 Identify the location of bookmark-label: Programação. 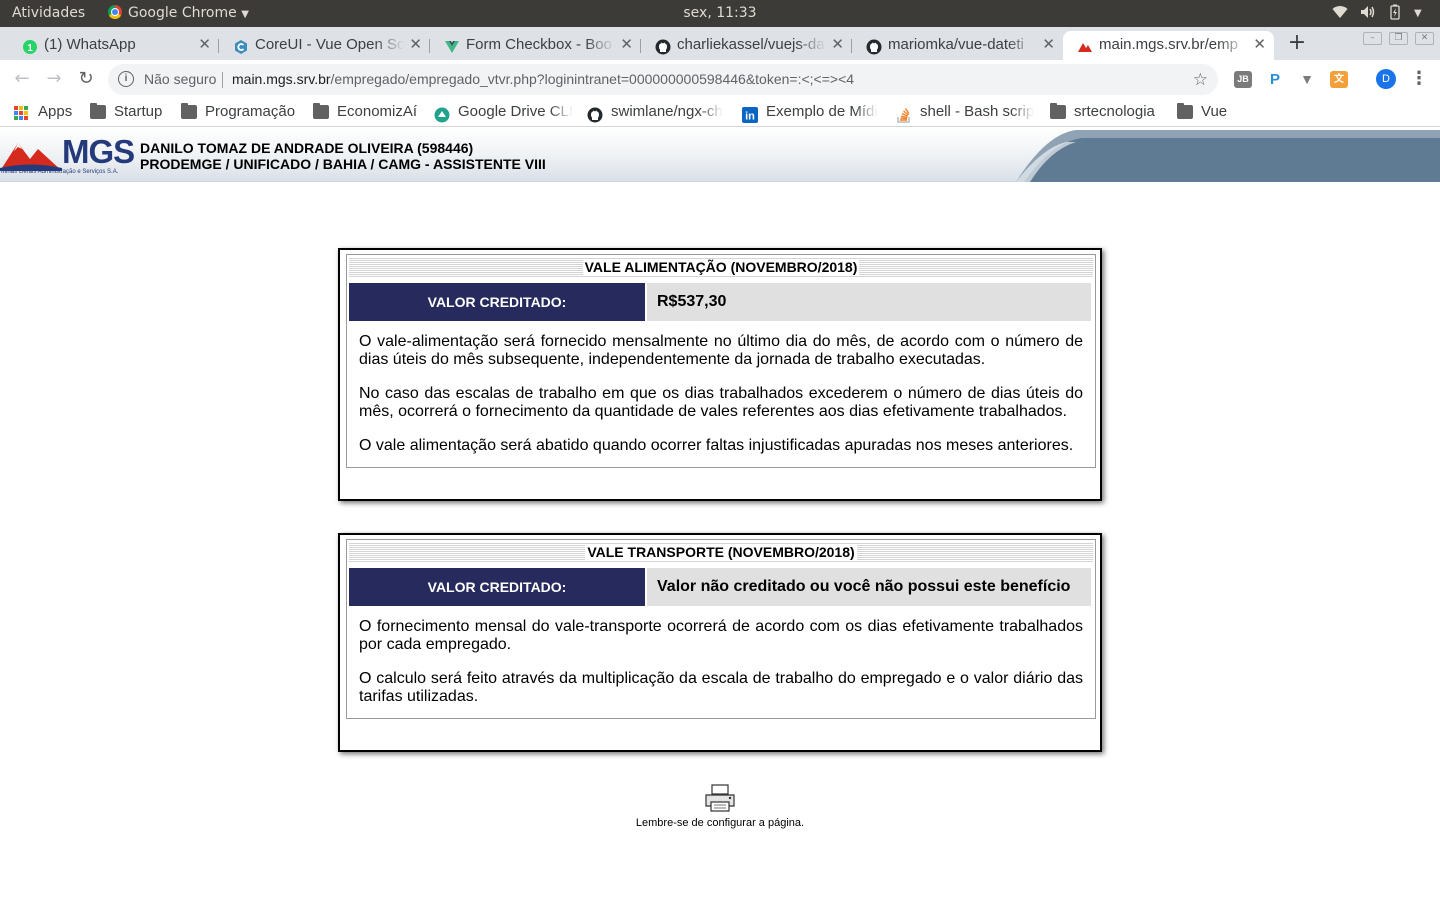
(250, 111).